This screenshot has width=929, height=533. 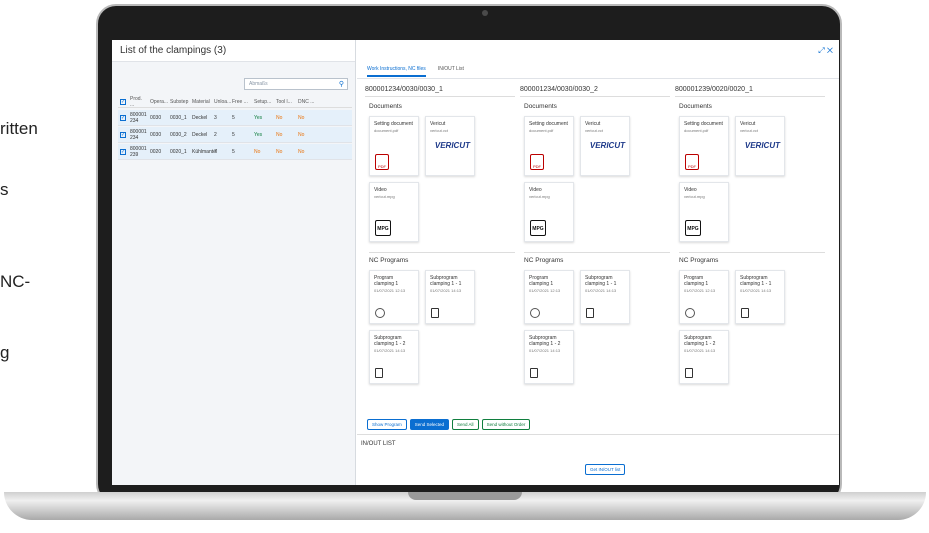 I want to click on send-all-button: Send All, so click(x=465, y=424).